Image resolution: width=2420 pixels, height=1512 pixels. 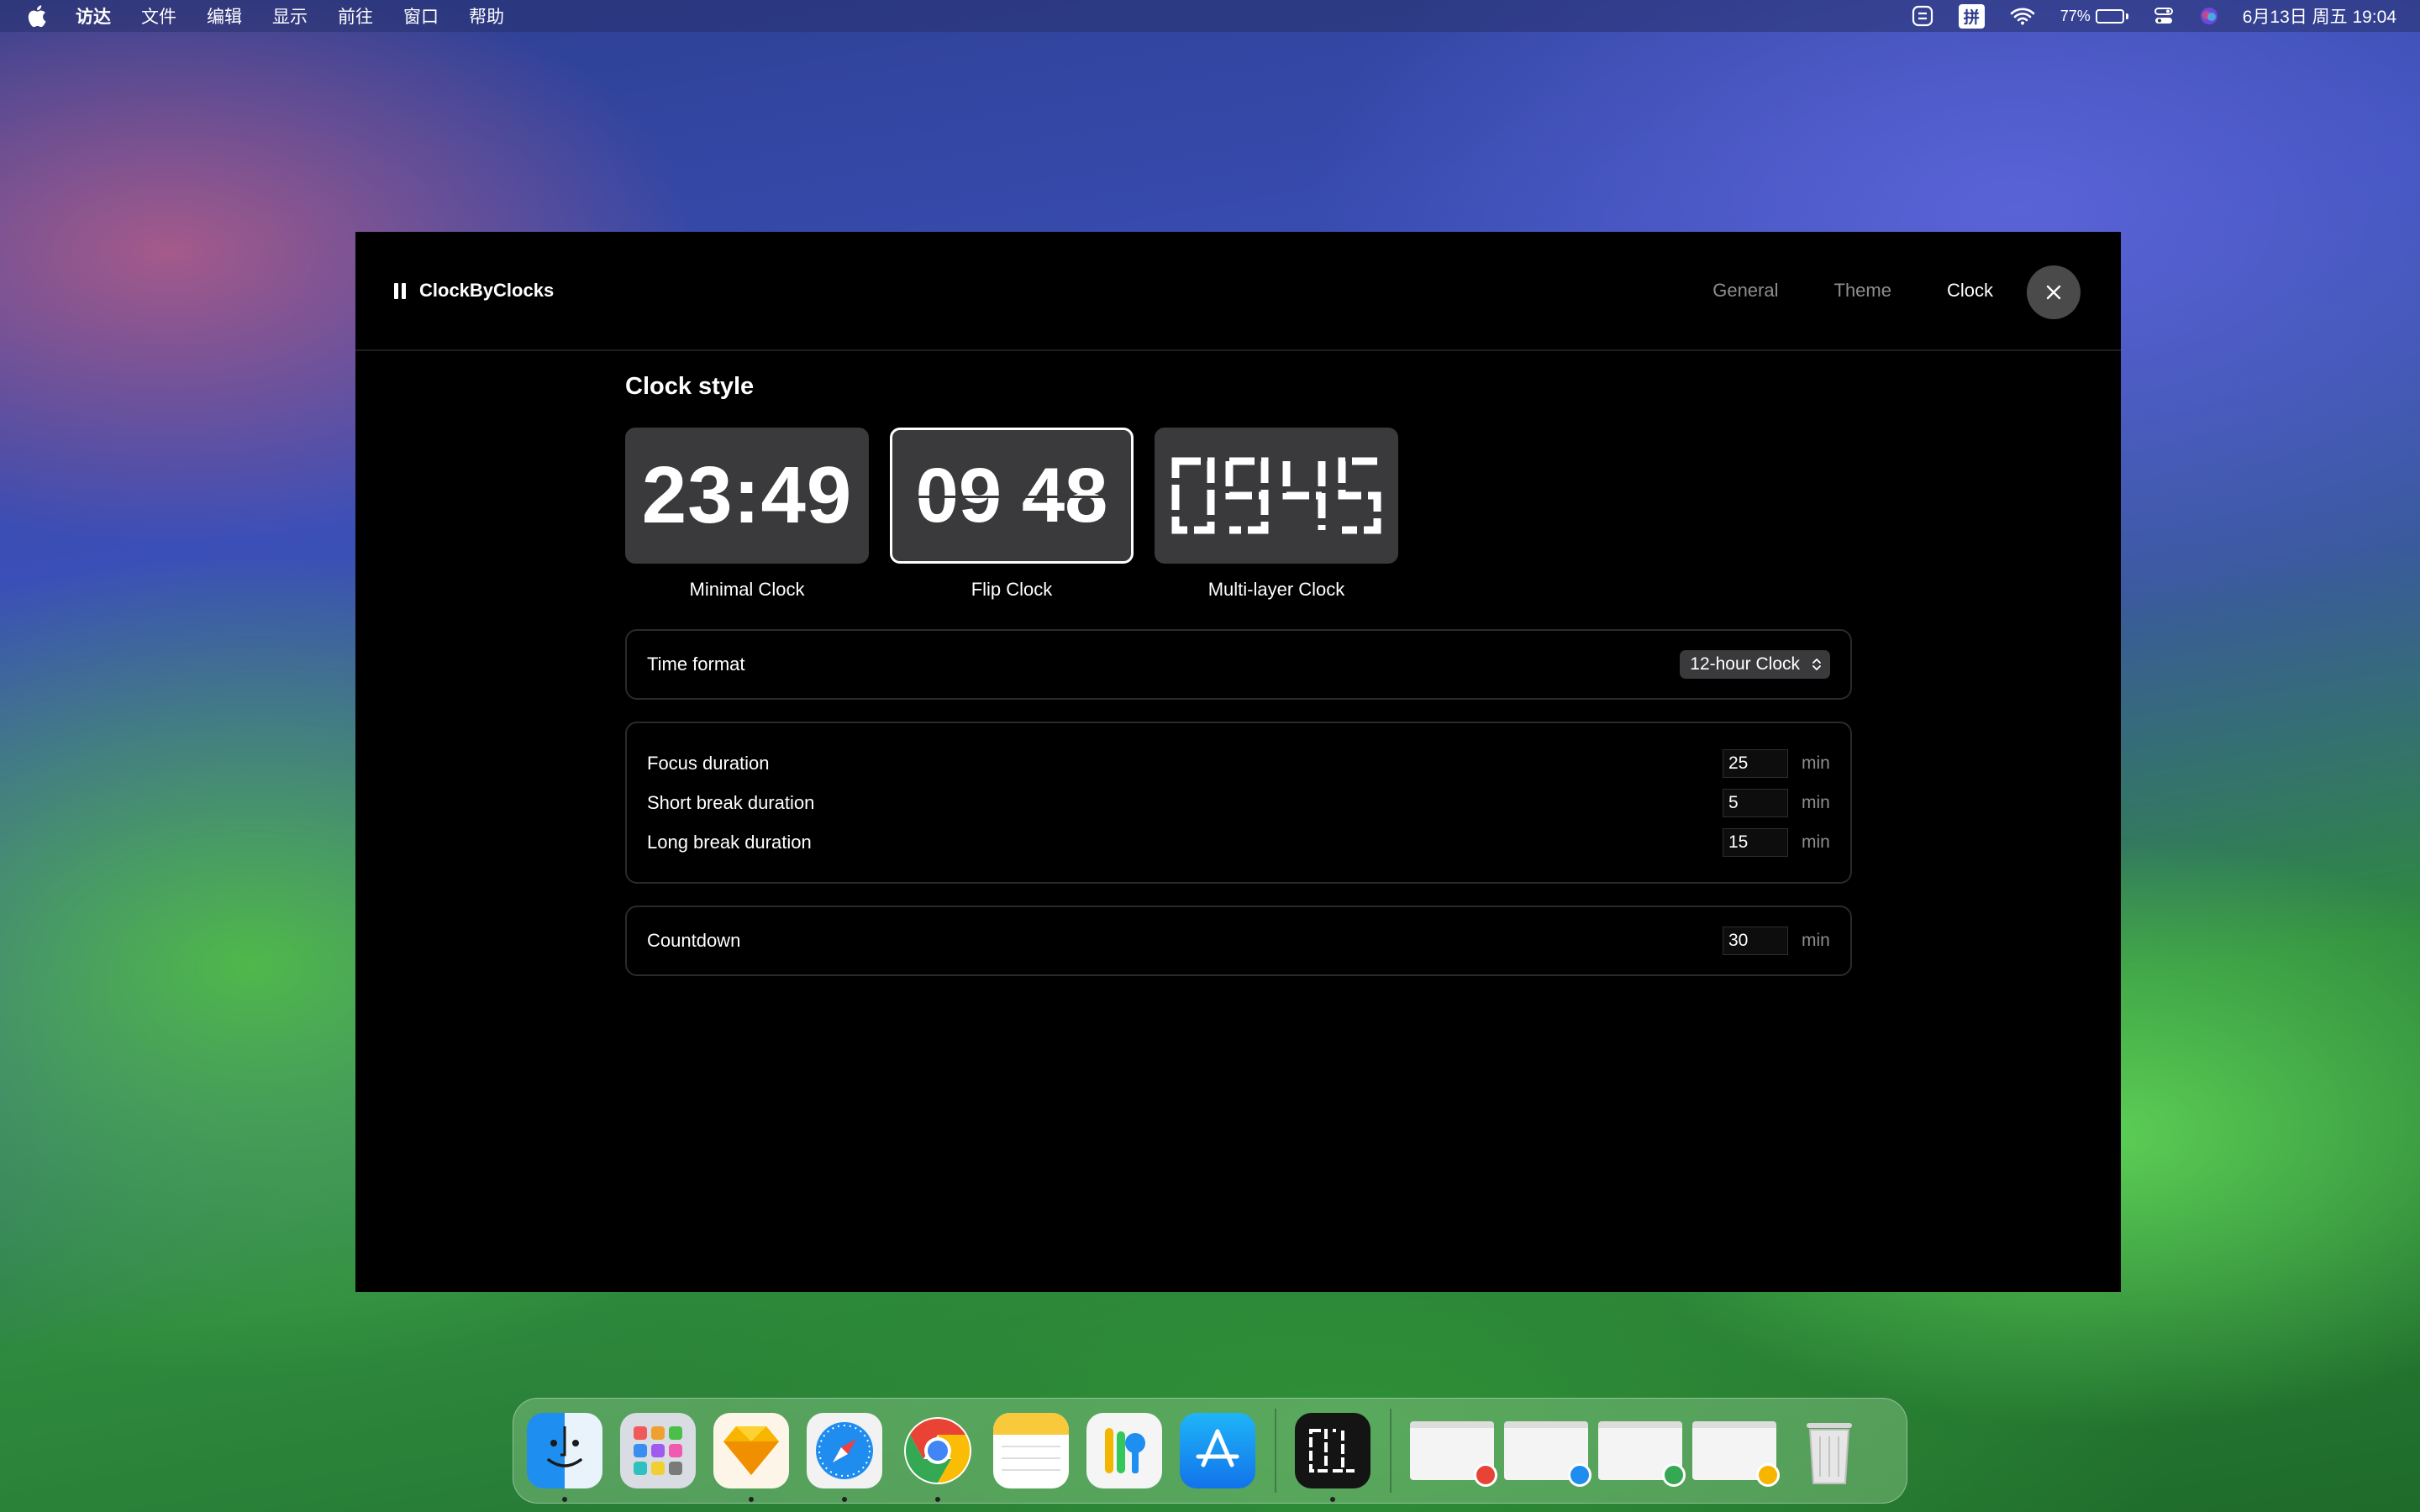 I want to click on minimal-clock-preview: 23:49, so click(x=747, y=495).